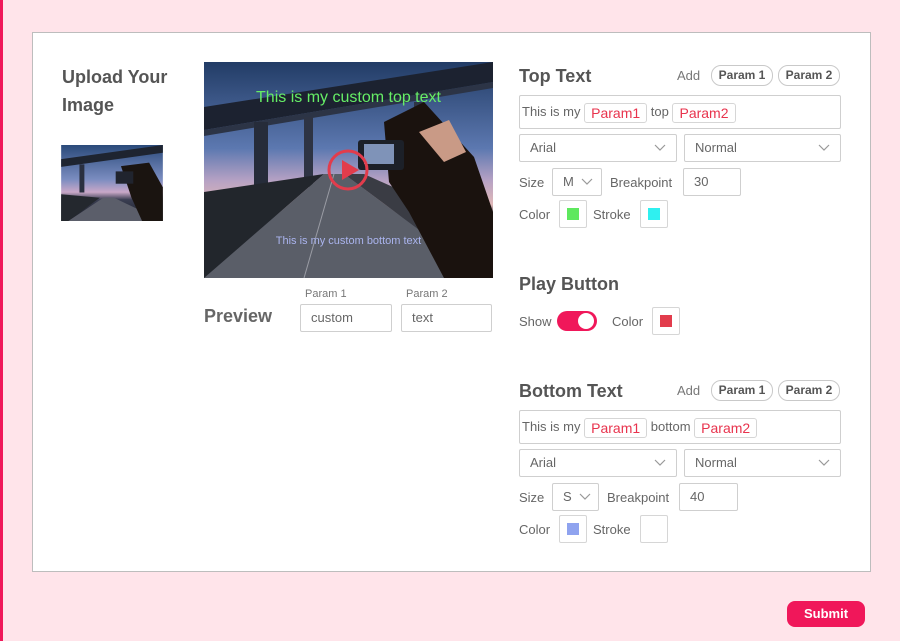 The image size is (900, 641). Describe the element at coordinates (446, 318) in the screenshot. I see `param2-input: text` at that location.